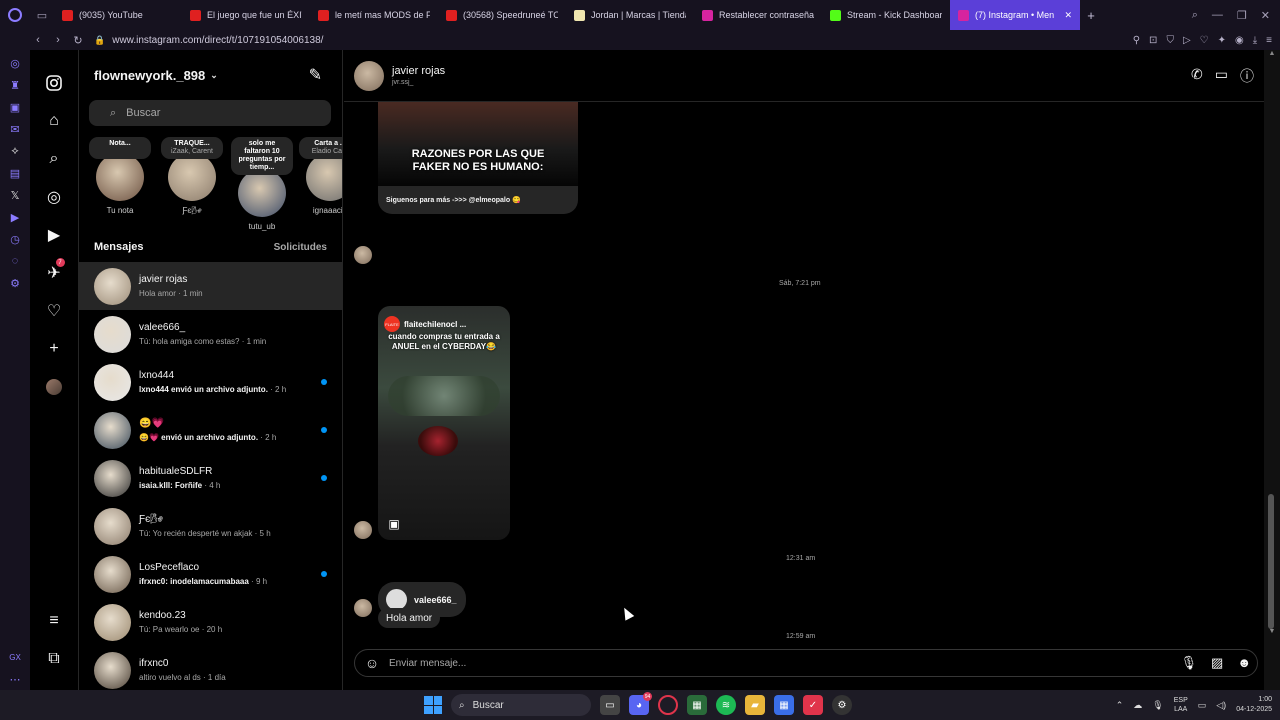 This screenshot has height=720, width=1280. What do you see at coordinates (784, 705) in the screenshot?
I see `microsoft-store-icon: ▦` at bounding box center [784, 705].